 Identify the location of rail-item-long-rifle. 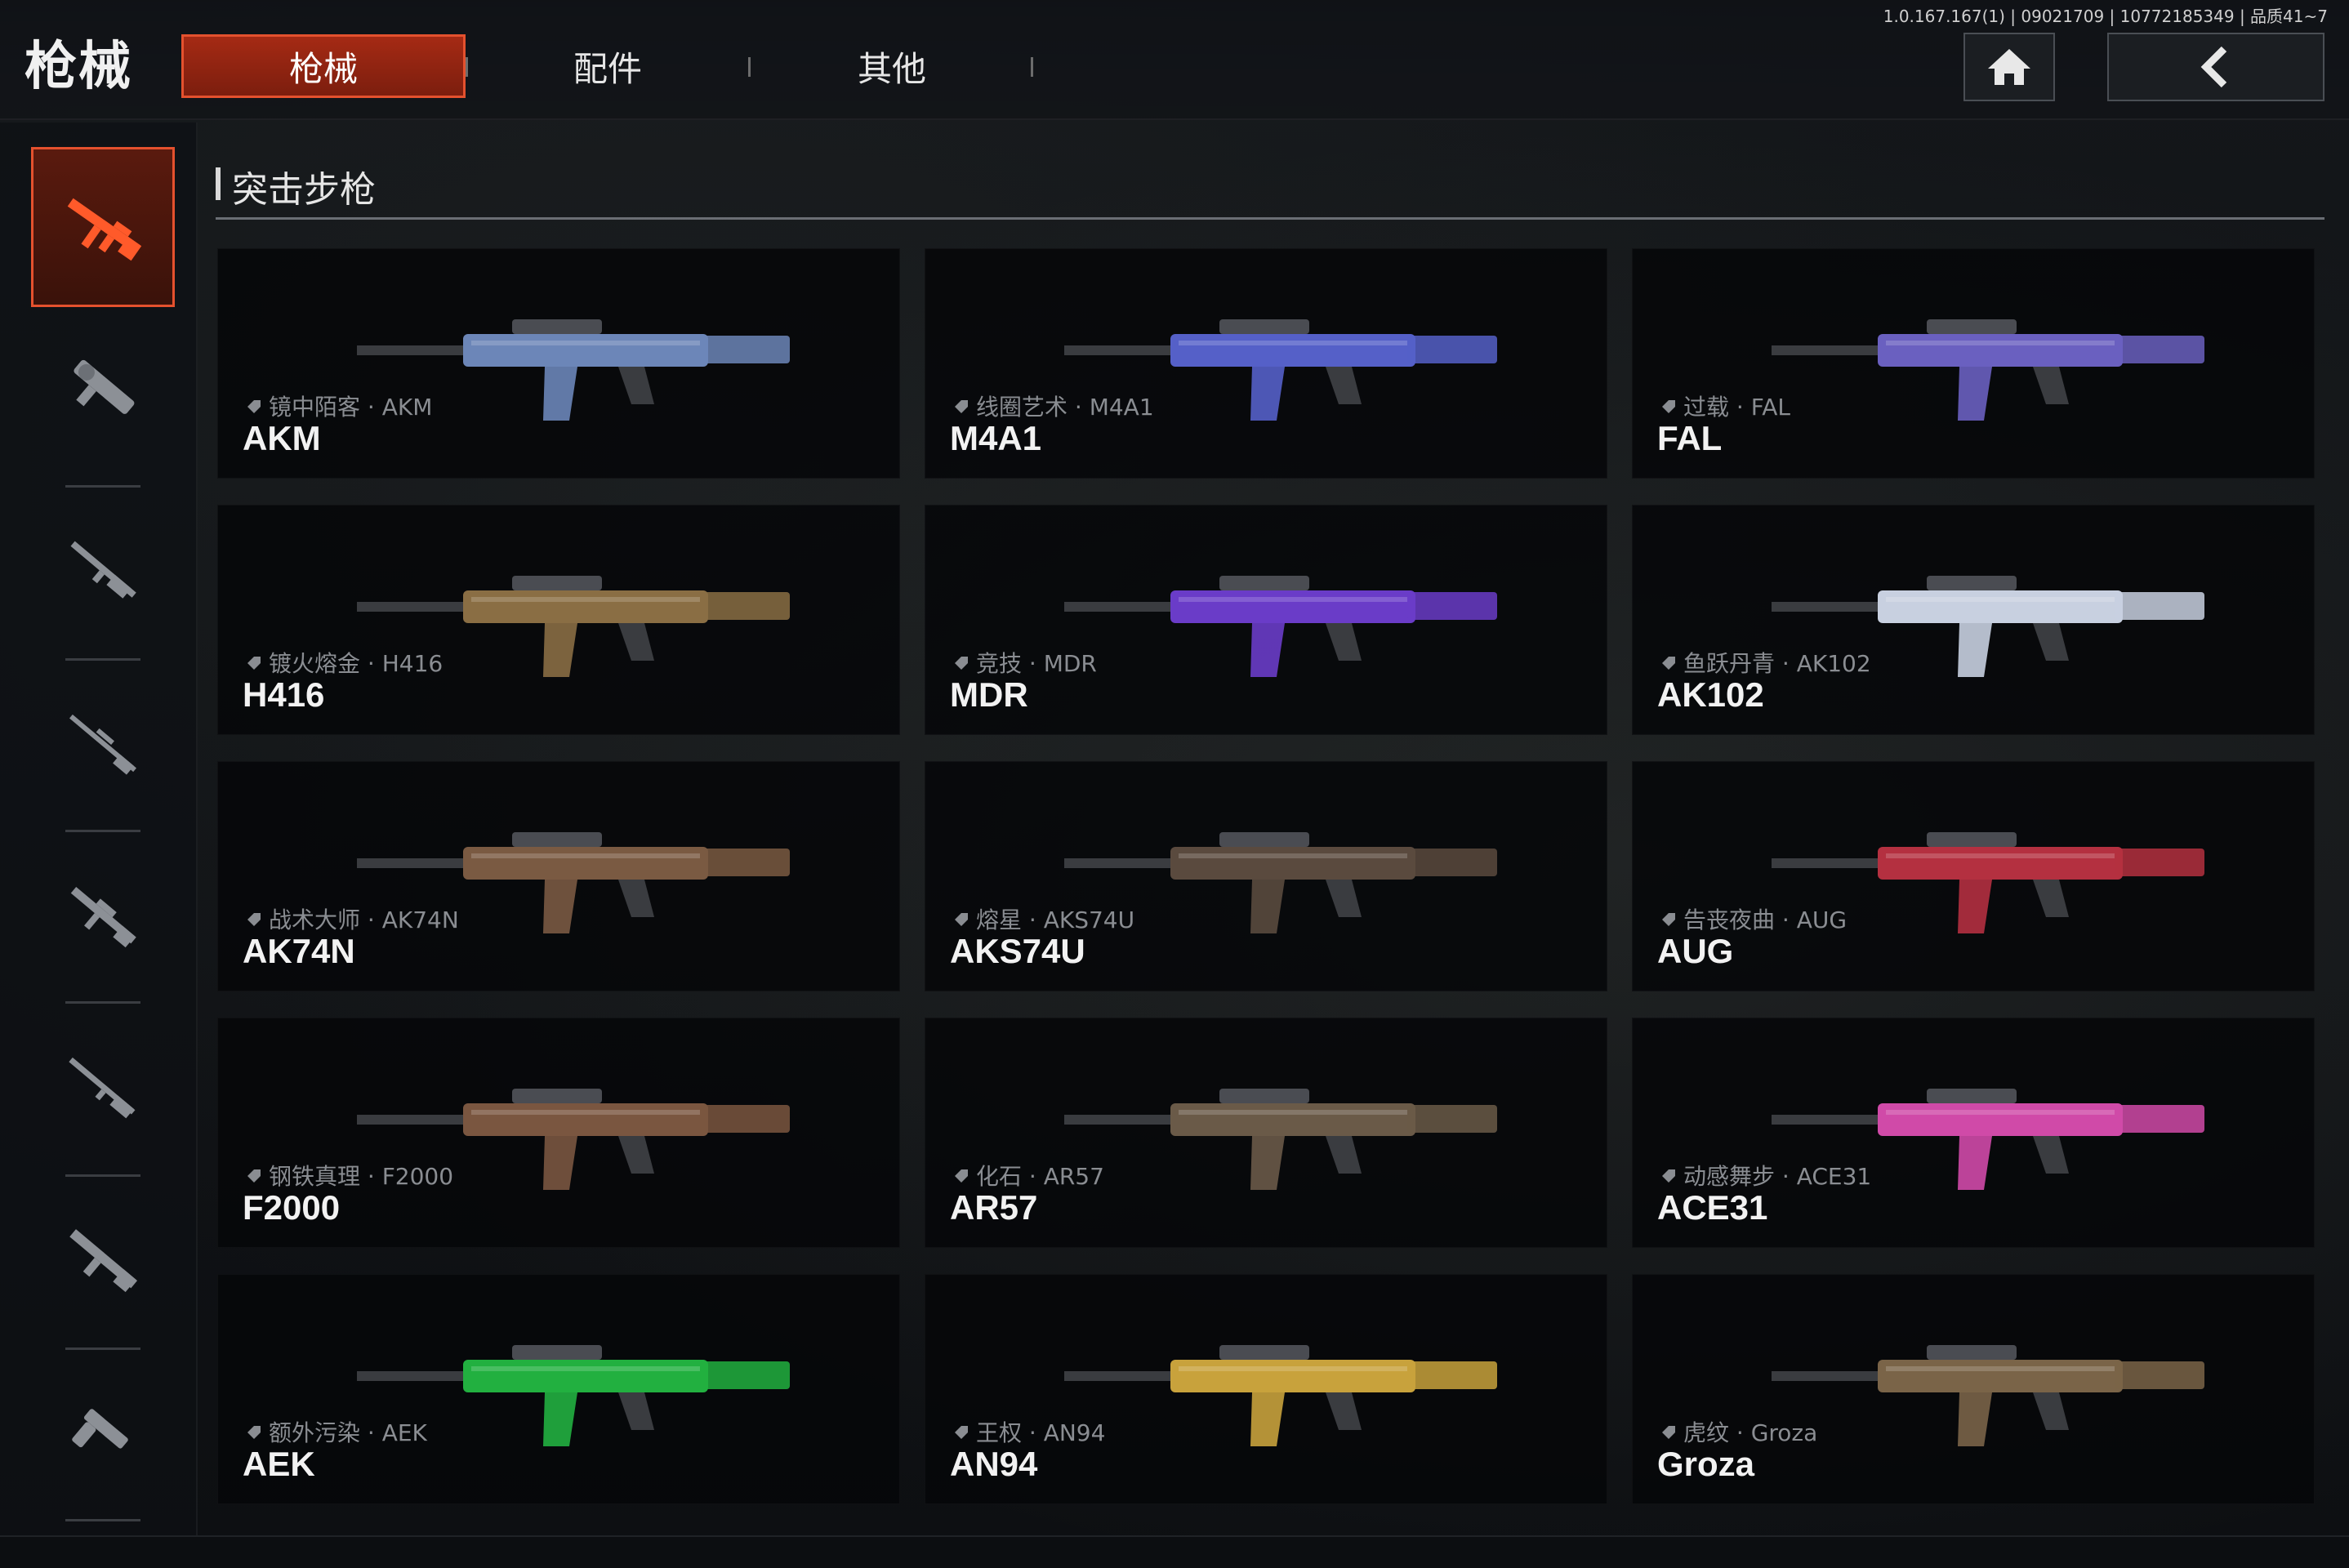
(103, 1086).